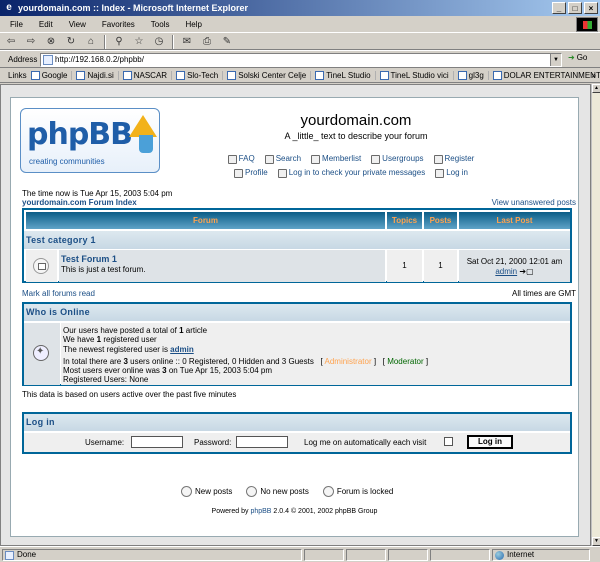 The width and height of the screenshot is (600, 562). I want to click on link-label: Najdi.si, so click(100, 75).